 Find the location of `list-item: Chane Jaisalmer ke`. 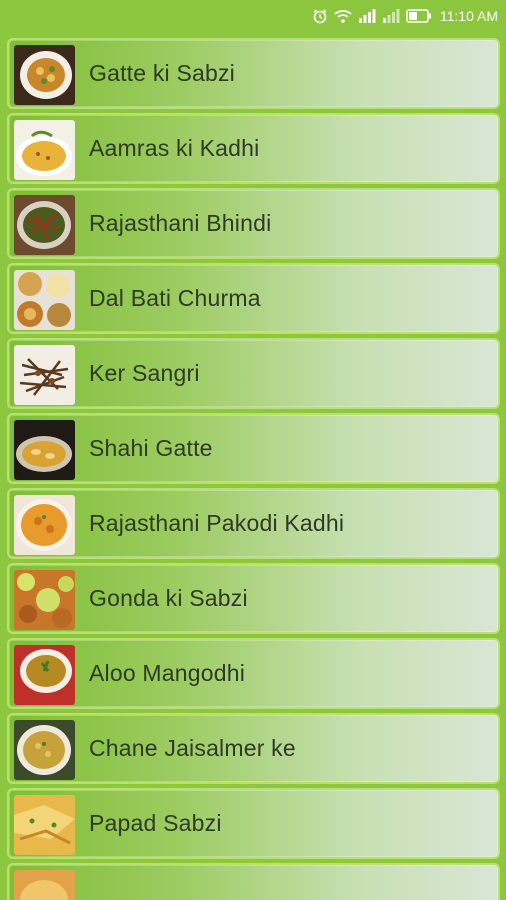

list-item: Chane Jaisalmer ke is located at coordinates (253, 748).